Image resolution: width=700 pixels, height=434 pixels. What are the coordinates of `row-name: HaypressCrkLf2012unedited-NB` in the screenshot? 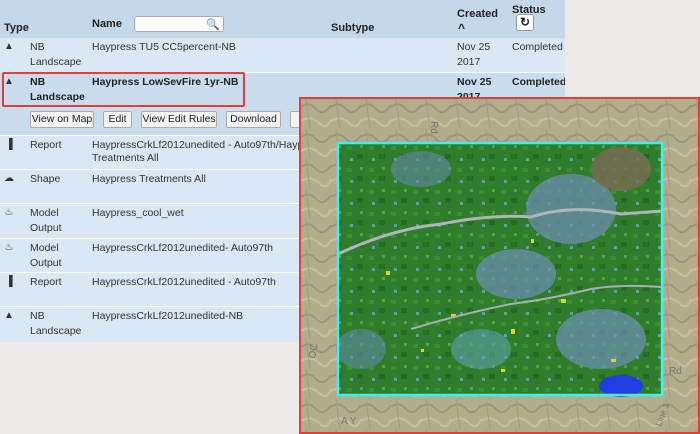 It's located at (167, 316).